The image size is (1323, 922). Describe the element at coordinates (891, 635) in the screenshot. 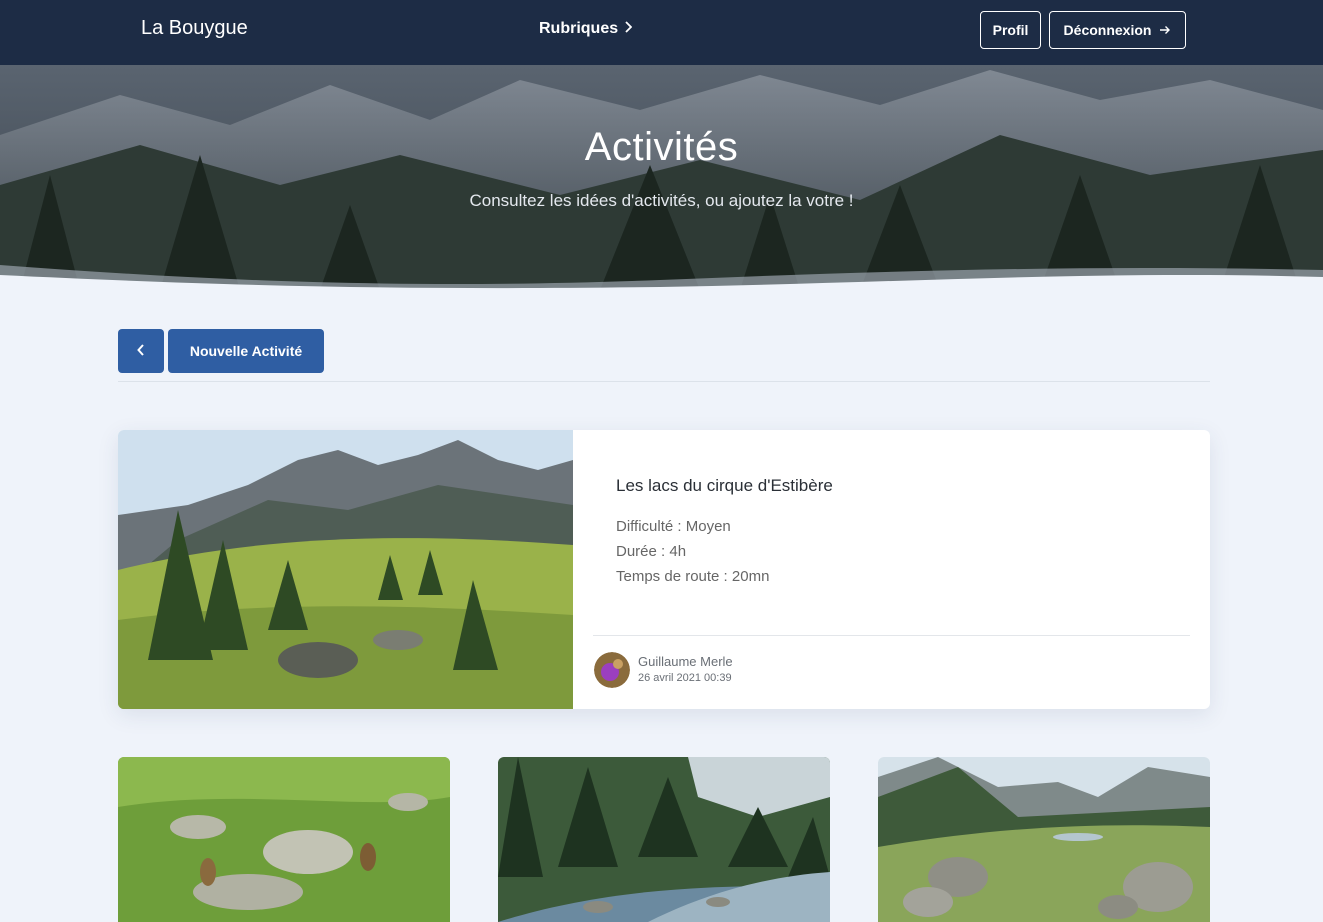

I see `card-divider` at that location.